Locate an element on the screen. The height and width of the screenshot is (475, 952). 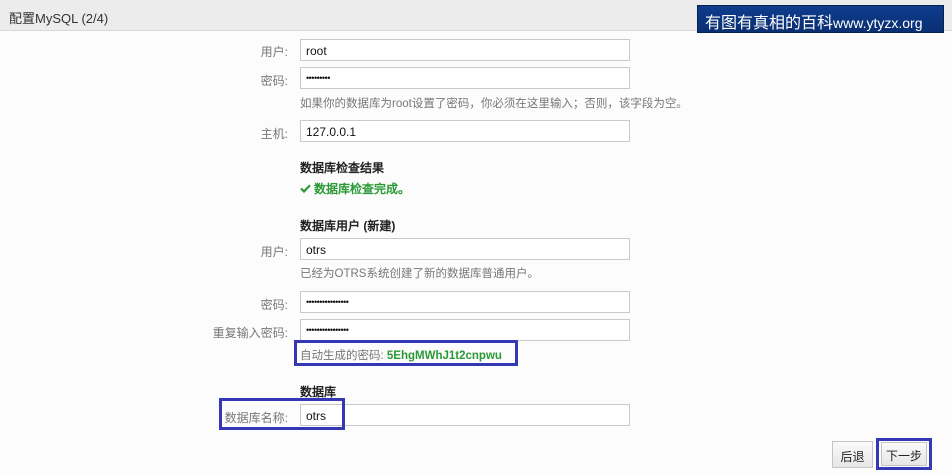
db-password-repeat-label: 重复输入密码: is located at coordinates (250, 333).